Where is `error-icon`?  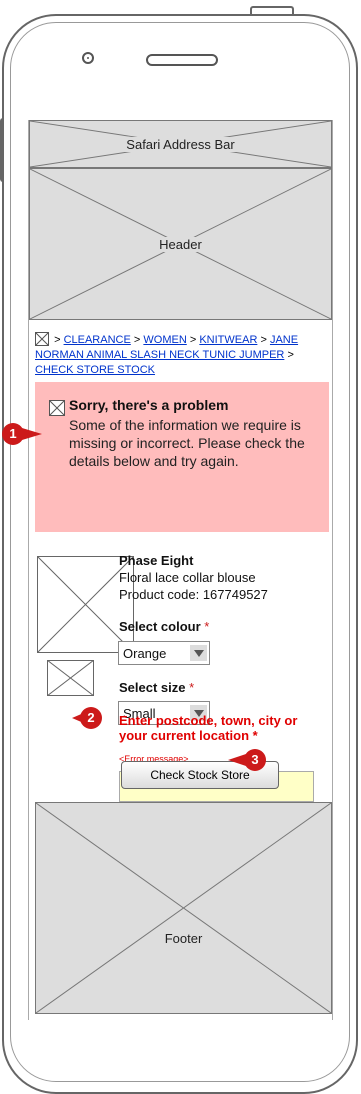 error-icon is located at coordinates (57, 408).